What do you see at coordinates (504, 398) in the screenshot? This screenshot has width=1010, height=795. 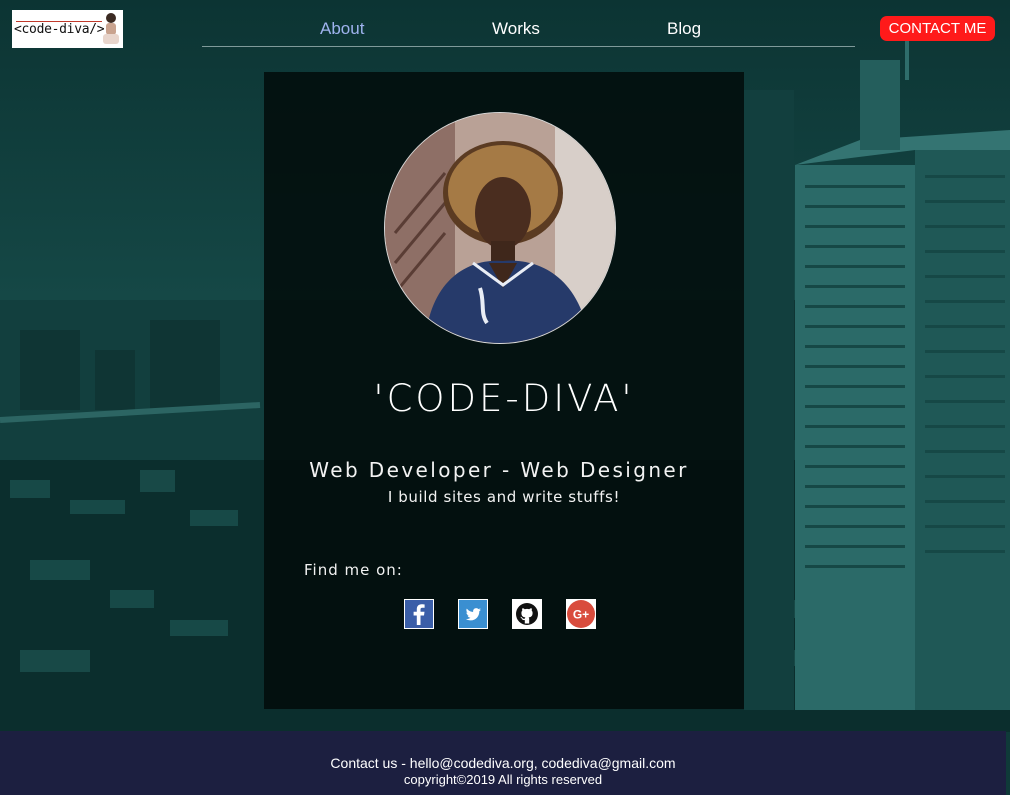 I see `profile-name: 'CODE-DIVA'` at bounding box center [504, 398].